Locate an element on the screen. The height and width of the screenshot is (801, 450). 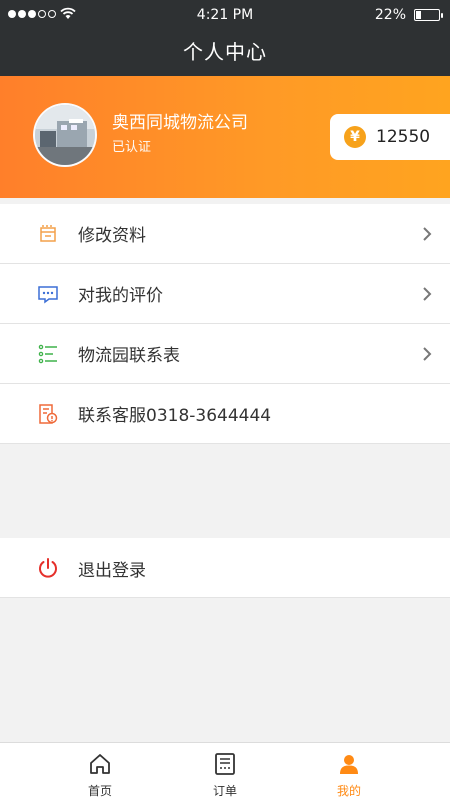
logout-button: 退出登录 is located at coordinates (225, 568).